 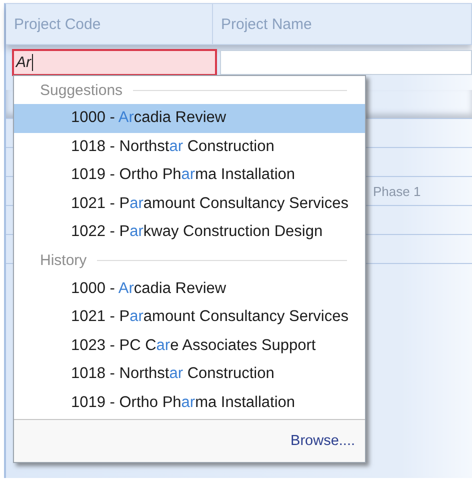 I want to click on project-code-field: Ar, so click(x=114, y=62).